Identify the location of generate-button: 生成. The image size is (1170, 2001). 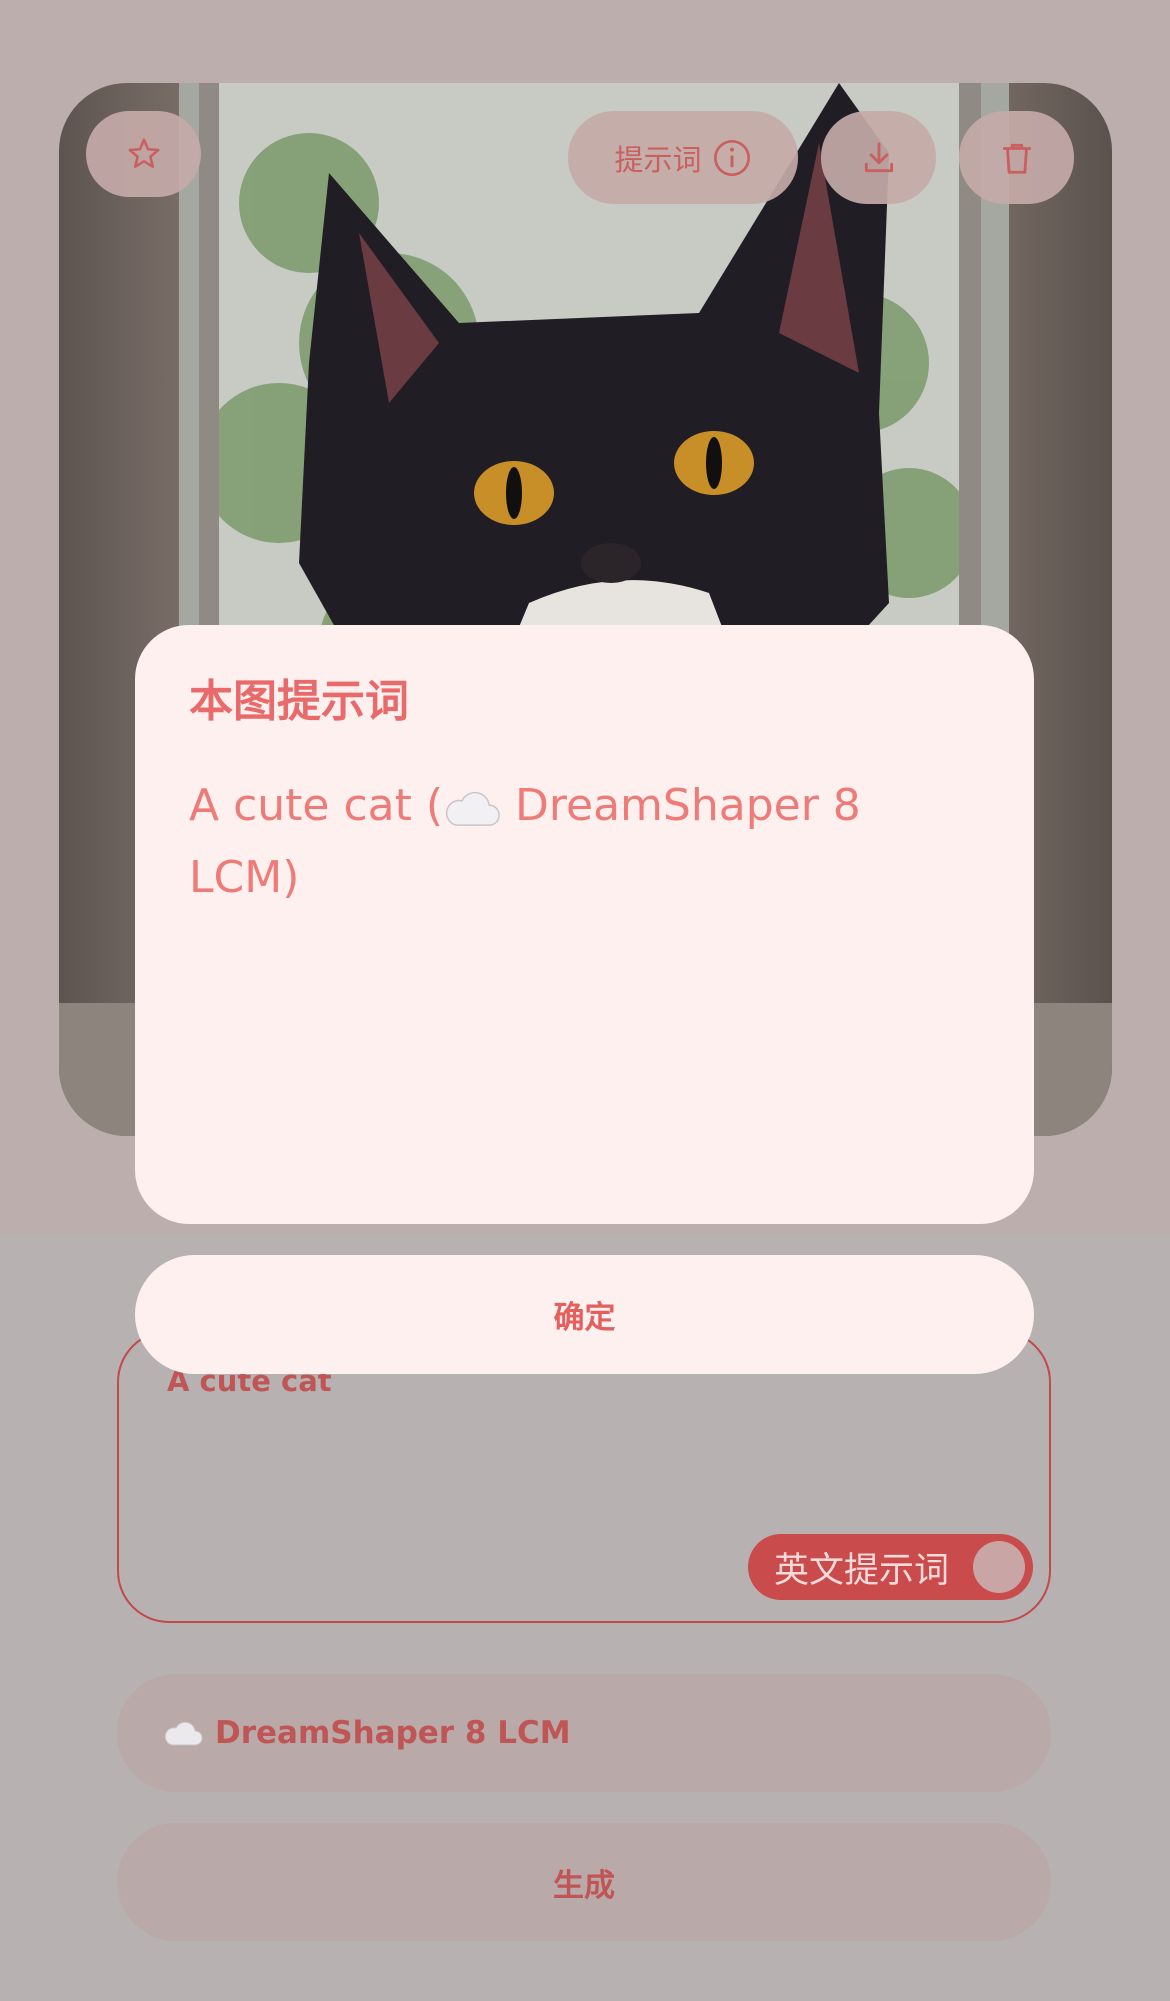
(584, 1882).